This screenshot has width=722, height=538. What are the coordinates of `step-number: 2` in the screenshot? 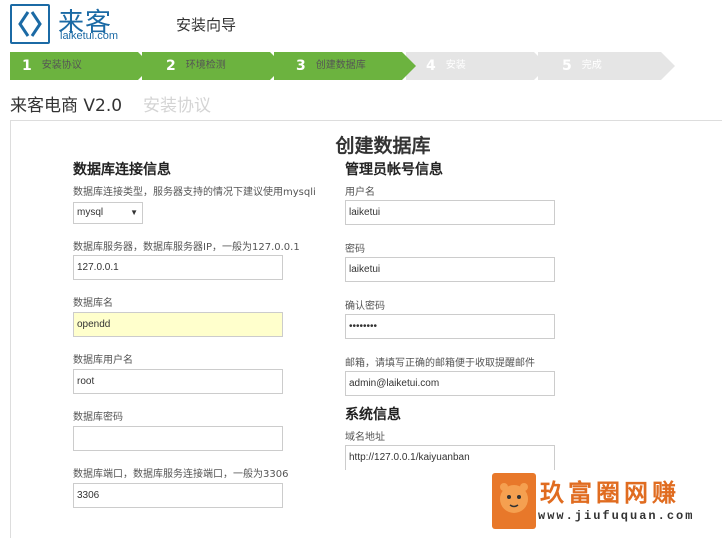 It's located at (171, 66).